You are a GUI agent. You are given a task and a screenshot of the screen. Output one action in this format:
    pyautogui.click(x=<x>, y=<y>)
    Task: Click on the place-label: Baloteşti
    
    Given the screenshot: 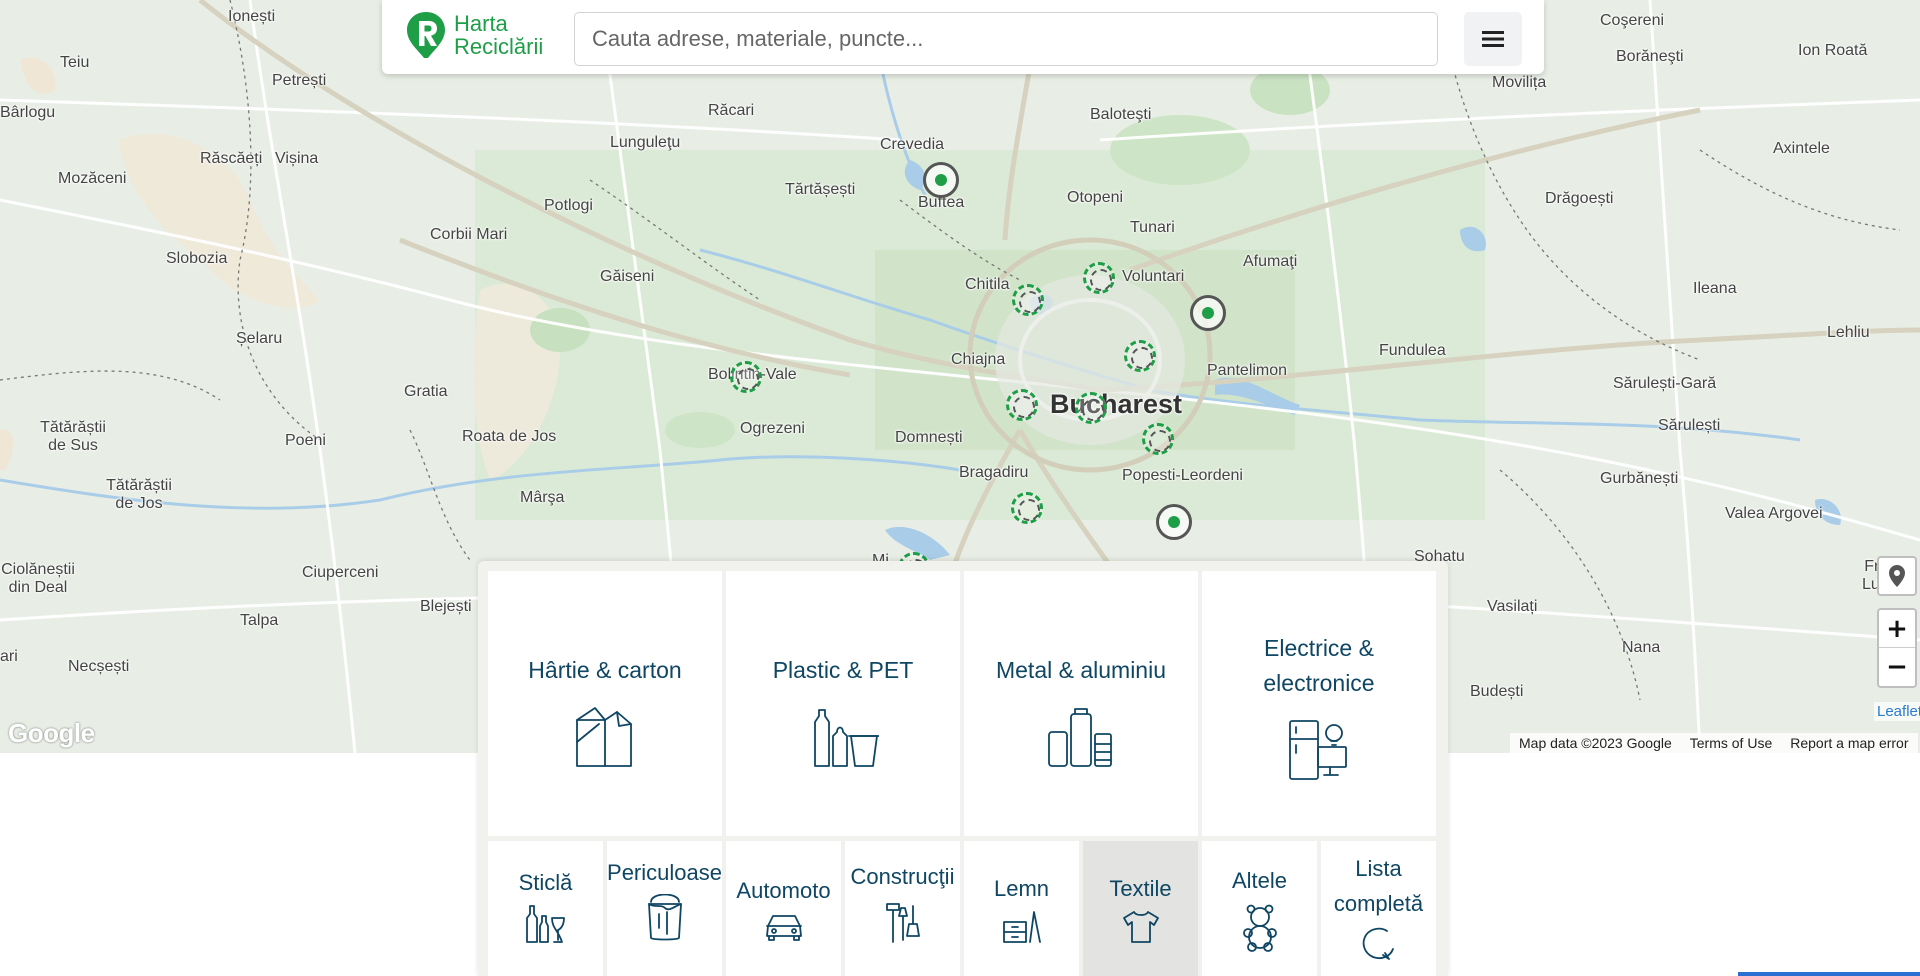 What is the action you would take?
    pyautogui.click(x=1121, y=114)
    